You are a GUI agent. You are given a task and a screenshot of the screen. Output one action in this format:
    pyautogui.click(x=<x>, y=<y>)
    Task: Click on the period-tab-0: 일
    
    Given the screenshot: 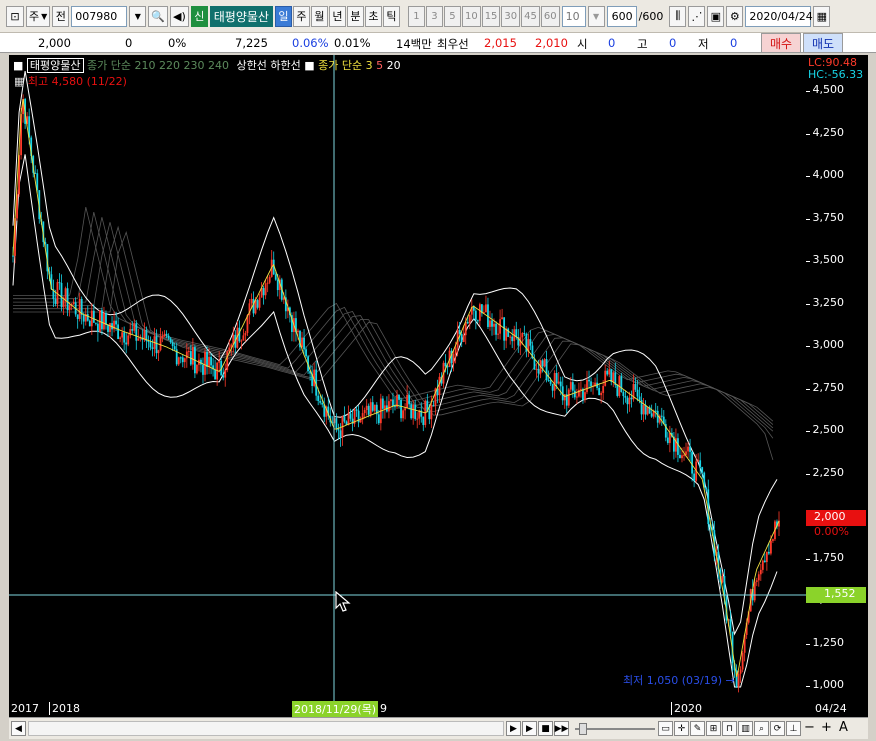 What is the action you would take?
    pyautogui.click(x=283, y=16)
    